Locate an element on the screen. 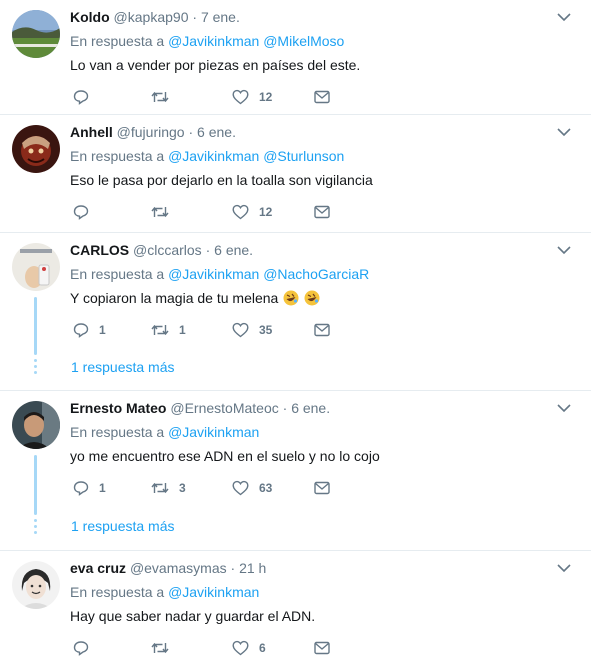 The height and width of the screenshot is (665, 591). mention-link: @MikelMoso is located at coordinates (303, 41).